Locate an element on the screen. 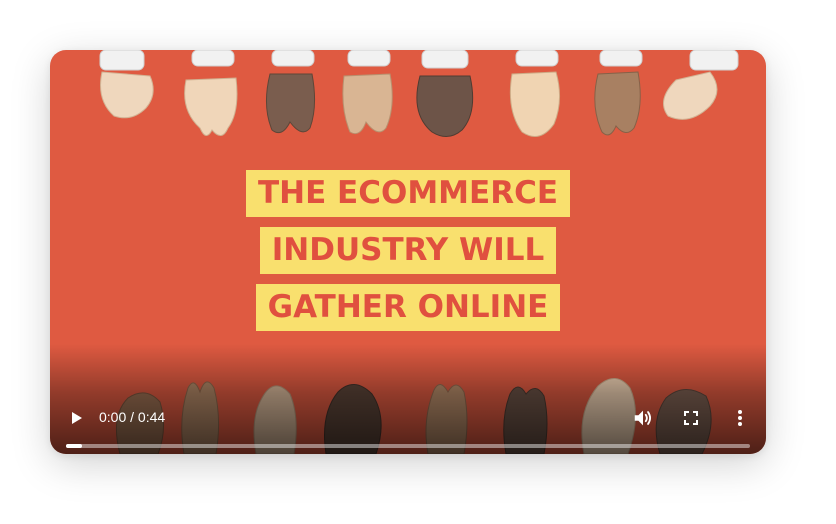  more-options-button is located at coordinates (740, 418).